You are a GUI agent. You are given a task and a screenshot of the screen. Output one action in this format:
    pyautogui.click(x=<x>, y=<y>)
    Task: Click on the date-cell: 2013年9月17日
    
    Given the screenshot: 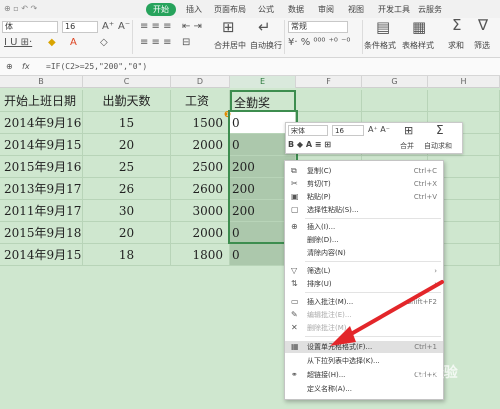 What is the action you would take?
    pyautogui.click(x=41, y=189)
    